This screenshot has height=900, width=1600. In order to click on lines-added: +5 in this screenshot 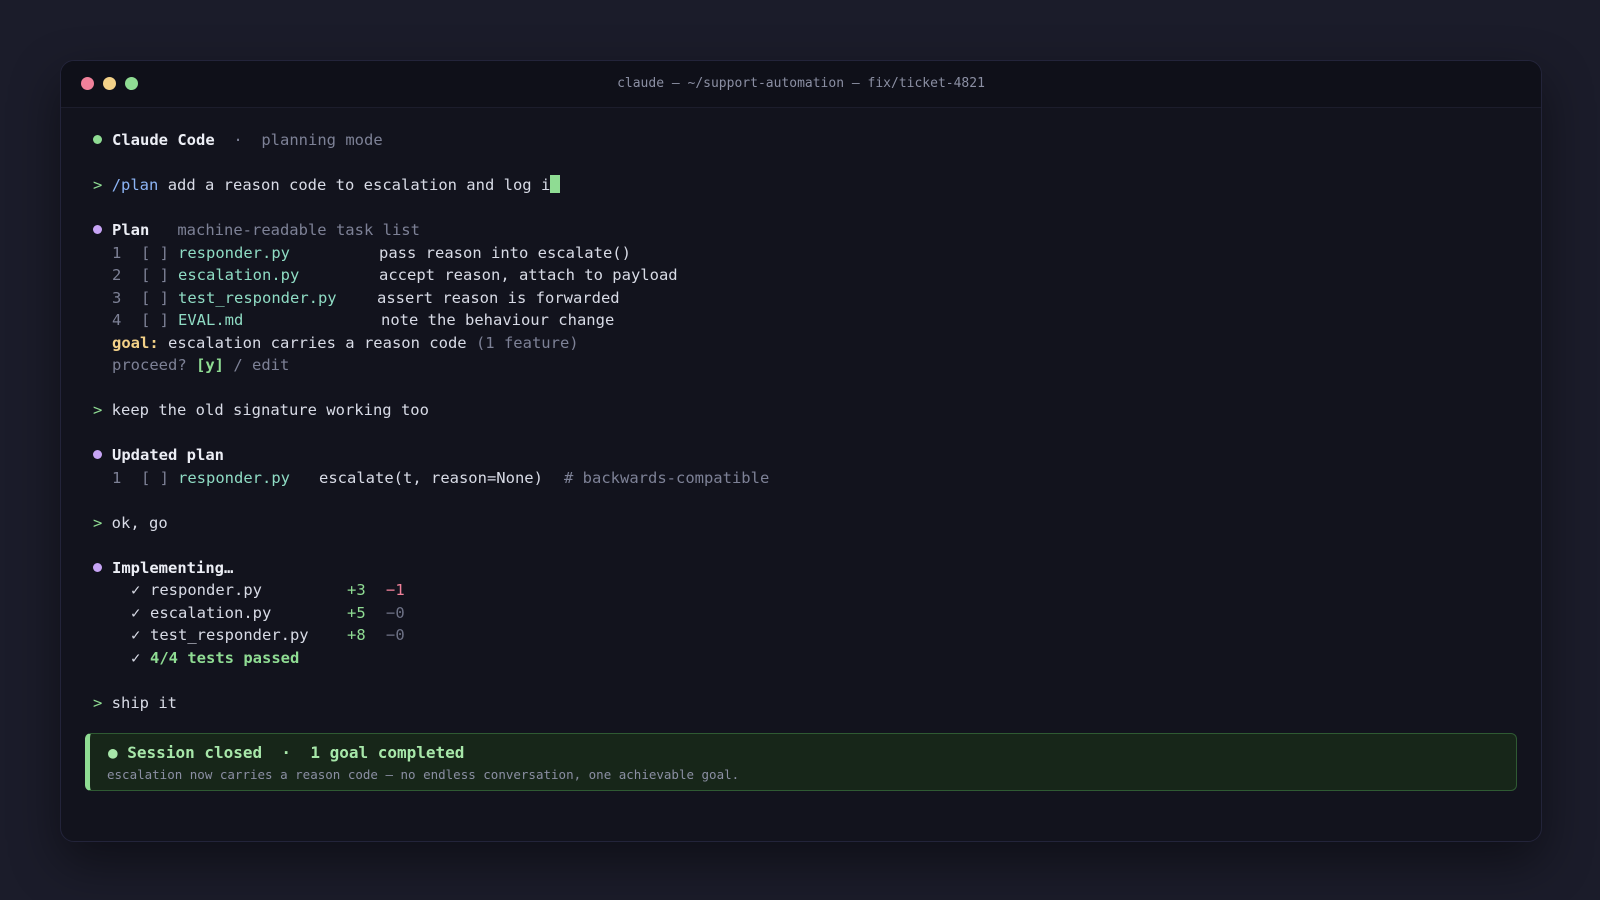, I will do `click(356, 612)`.